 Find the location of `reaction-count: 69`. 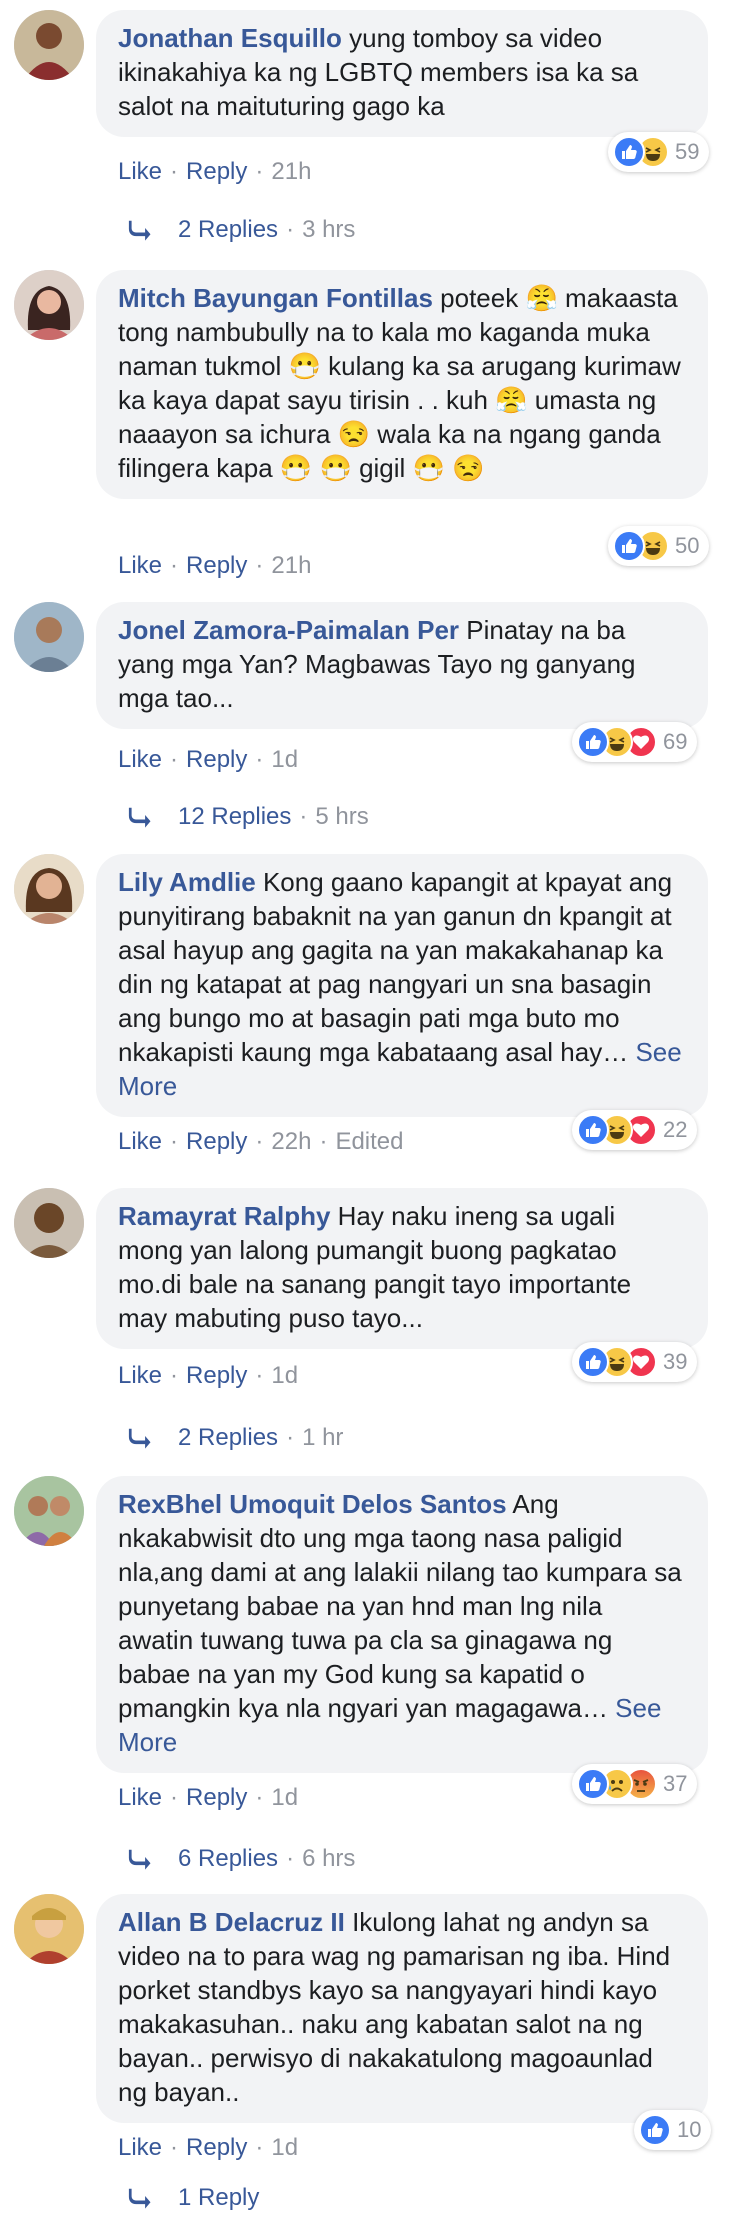

reaction-count: 69 is located at coordinates (675, 741).